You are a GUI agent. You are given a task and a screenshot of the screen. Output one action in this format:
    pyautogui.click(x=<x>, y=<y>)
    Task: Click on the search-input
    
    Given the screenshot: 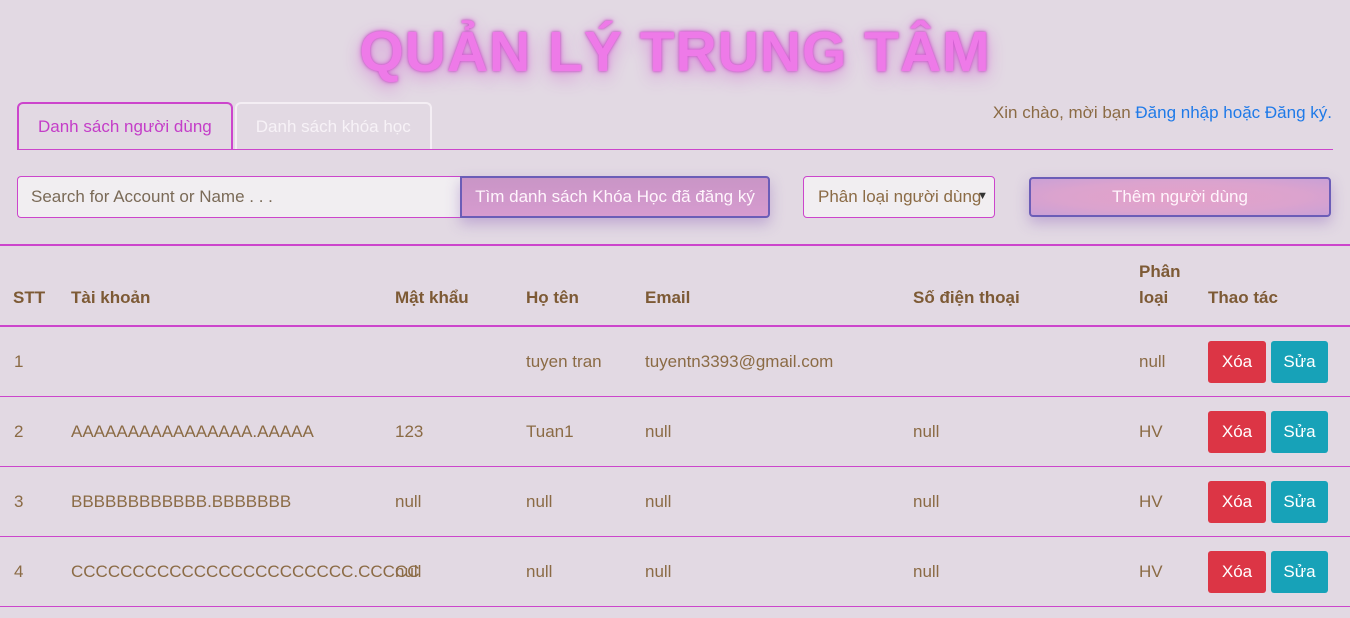 What is the action you would take?
    pyautogui.click(x=239, y=197)
    